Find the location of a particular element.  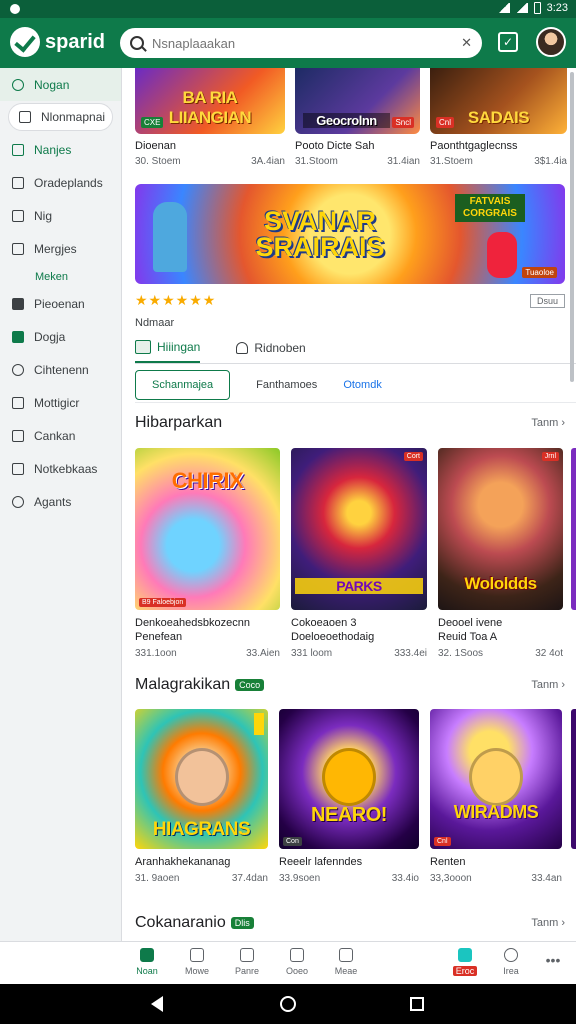

game-thumbnail: BA RIA LIIANGIAN CXE is located at coordinates (210, 101).